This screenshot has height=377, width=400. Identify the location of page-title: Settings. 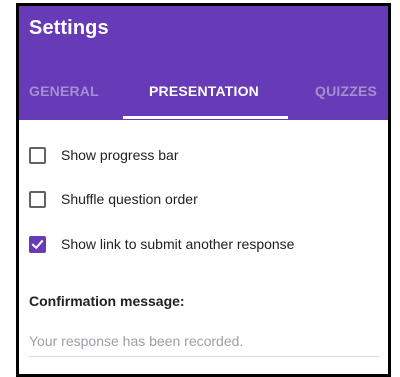
(69, 28).